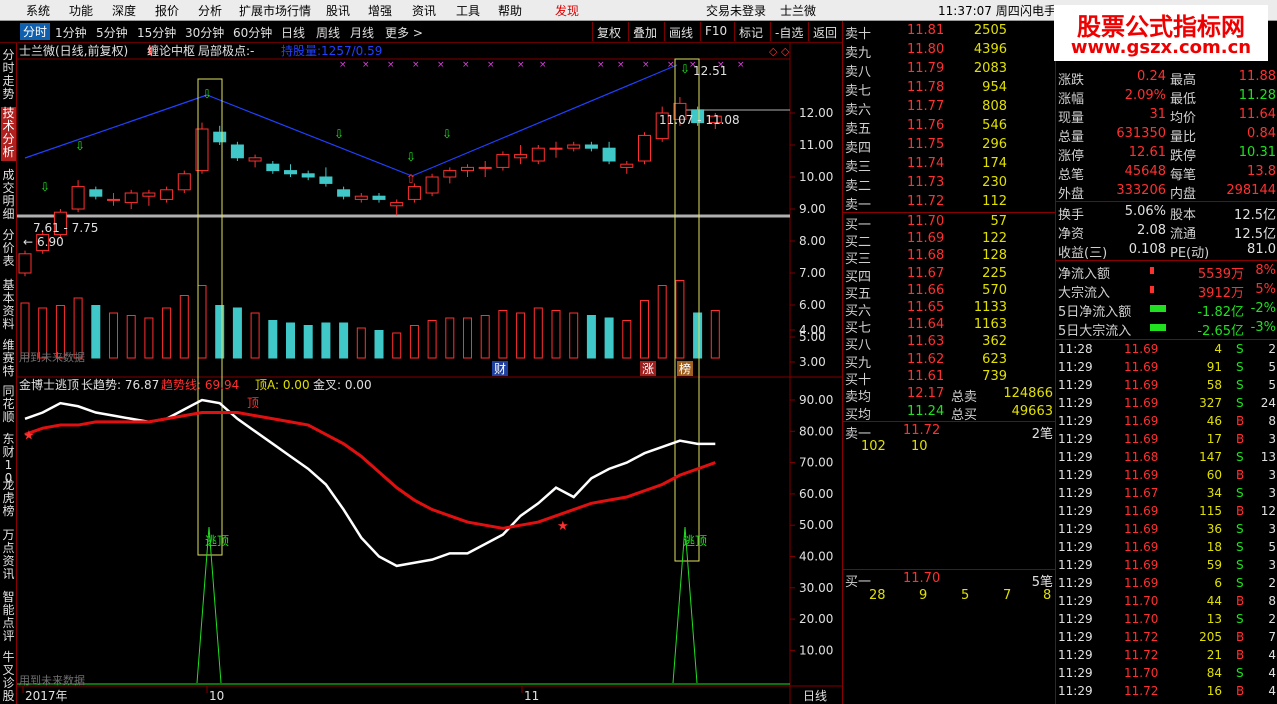 This screenshot has width=1277, height=704. What do you see at coordinates (380, 10) in the screenshot?
I see `menu-enhance: 增强` at bounding box center [380, 10].